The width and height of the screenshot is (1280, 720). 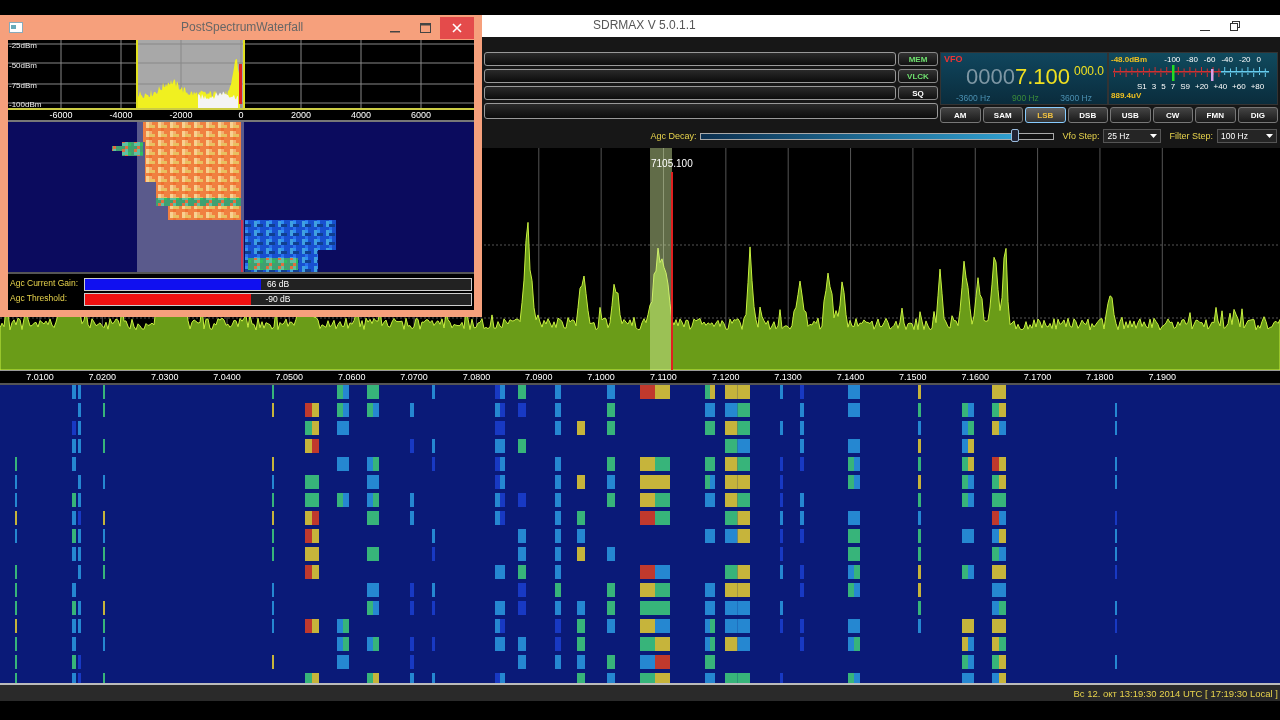 I want to click on voltage-reading: 889.4uV, so click(x=1127, y=95).